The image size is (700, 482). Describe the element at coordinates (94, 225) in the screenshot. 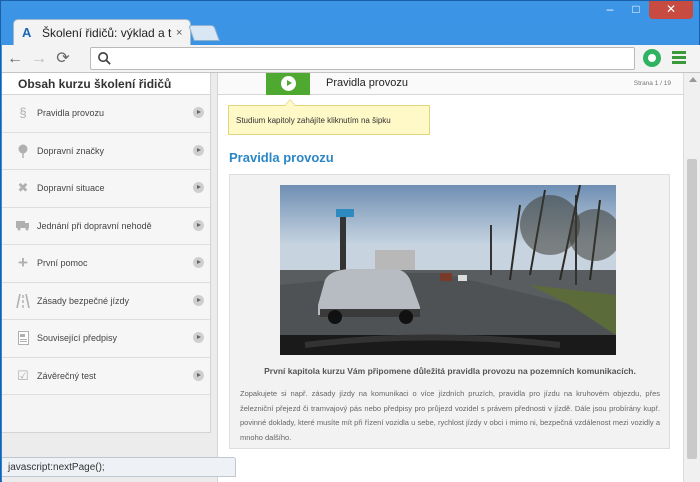

I see `sidebar-item-label: Jednání při dopravní nehodě` at that location.